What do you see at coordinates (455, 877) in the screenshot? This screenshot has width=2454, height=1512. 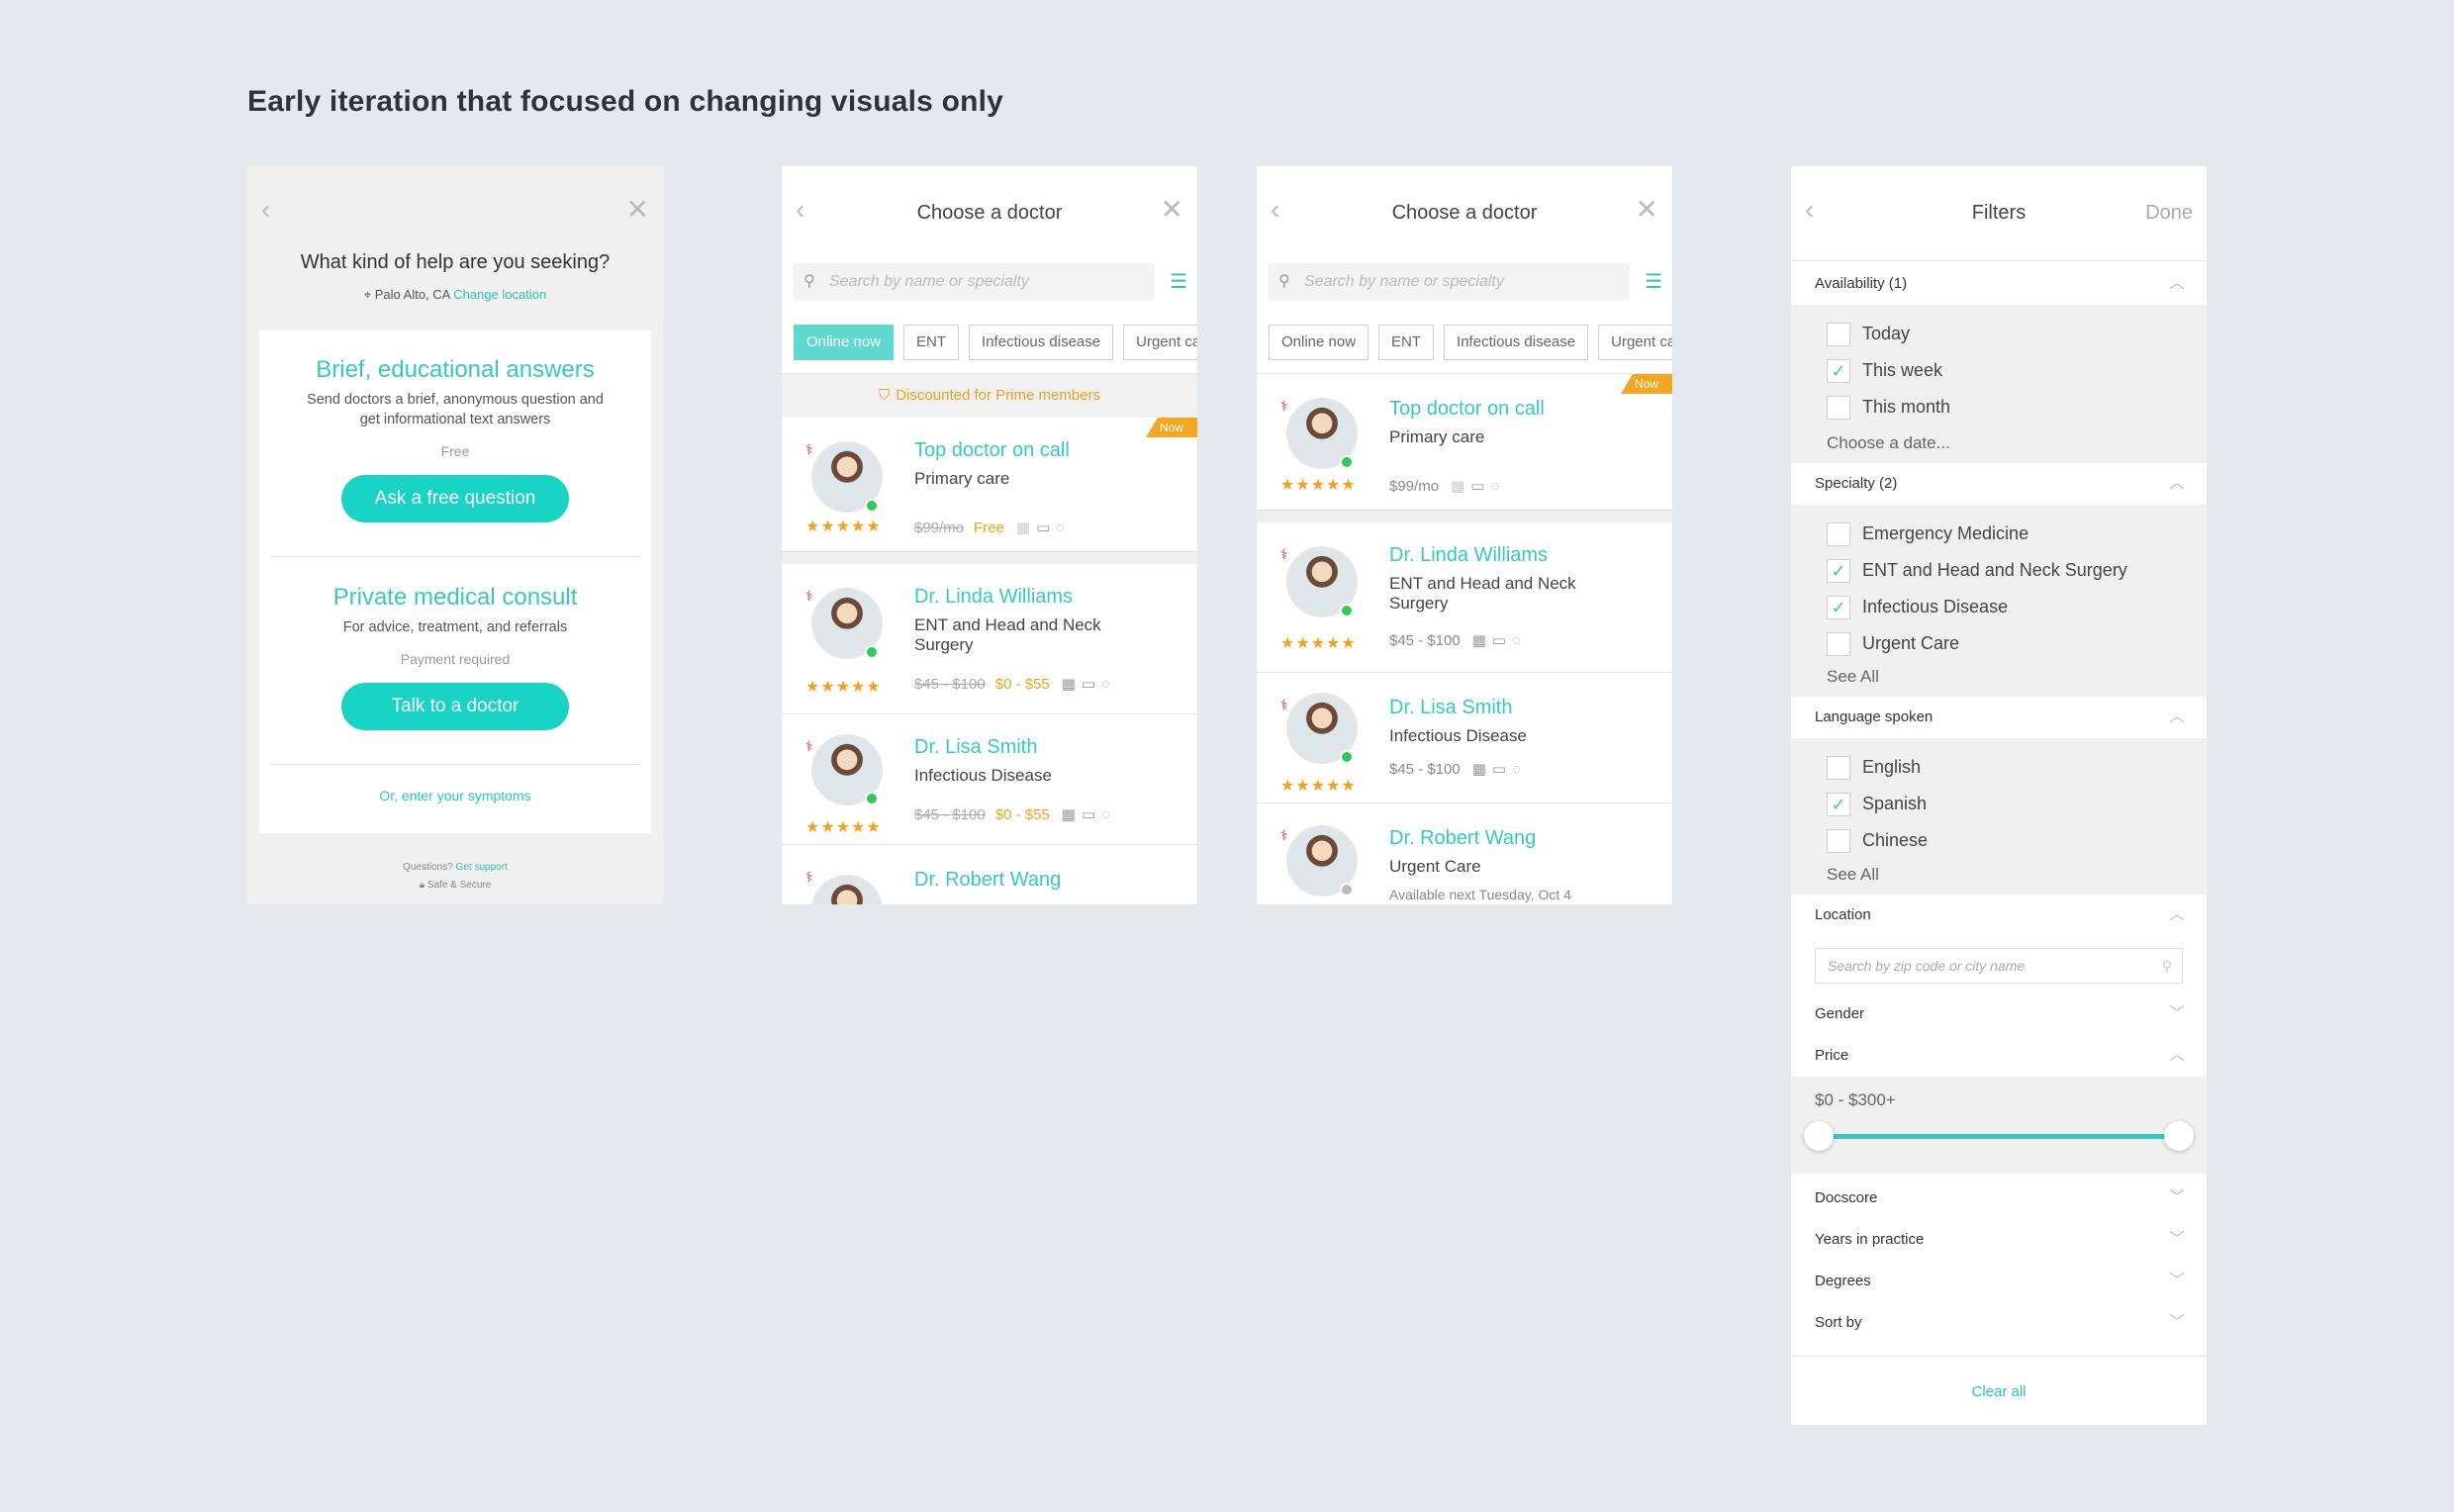 I see `footer: Questions? Get support 🔒︎ Safe & Secure` at bounding box center [455, 877].